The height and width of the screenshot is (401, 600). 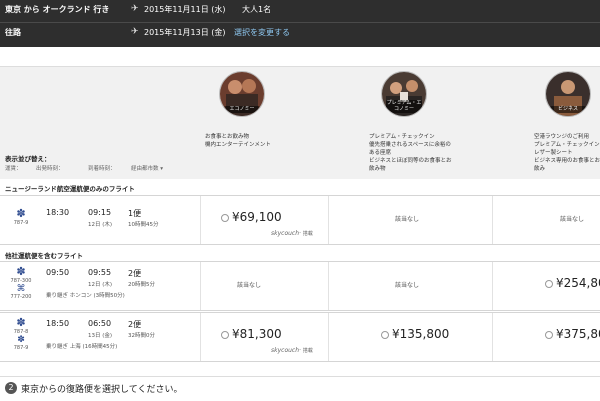 I want to click on feature-line: 優先搭乗されるスペースに余裕の, so click(x=410, y=145).